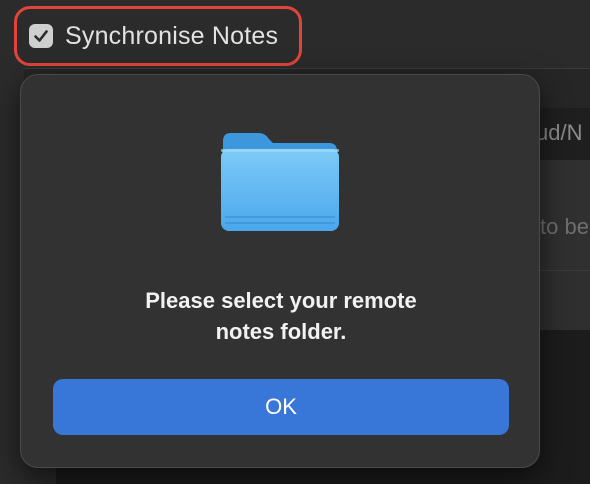 Image resolution: width=590 pixels, height=484 pixels. Describe the element at coordinates (281, 331) in the screenshot. I see `dialog-message-line2: notes folder.` at that location.